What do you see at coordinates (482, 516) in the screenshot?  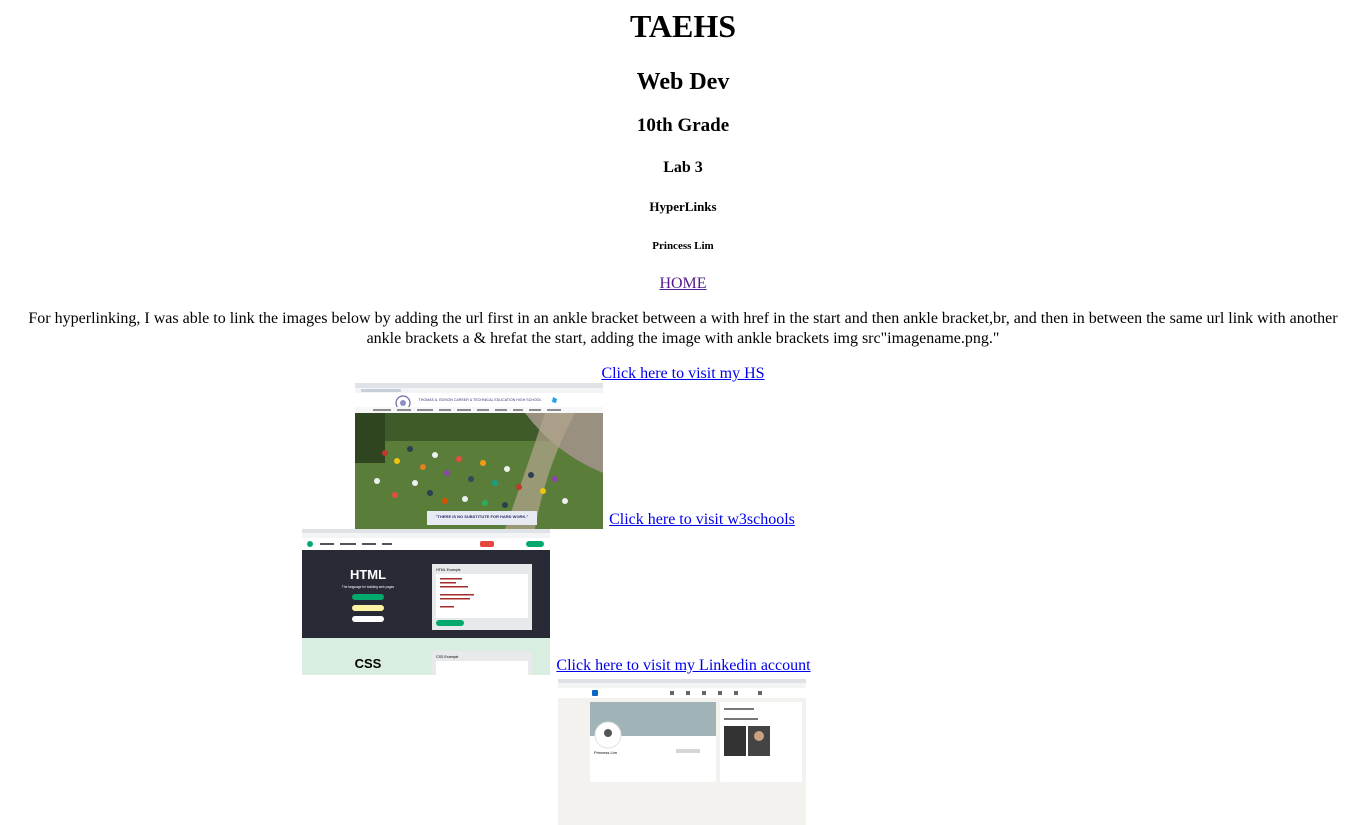 I see `hs-quote-text: "THERE IS NO SUBSTITUTE FOR HARD WORK."` at bounding box center [482, 516].